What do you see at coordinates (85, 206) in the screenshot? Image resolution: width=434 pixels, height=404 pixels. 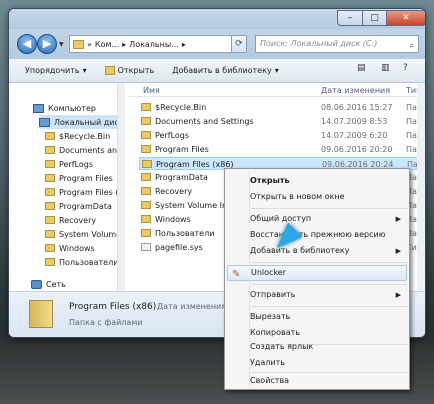 I see `sidebar-item-label: ProgramData` at bounding box center [85, 206].